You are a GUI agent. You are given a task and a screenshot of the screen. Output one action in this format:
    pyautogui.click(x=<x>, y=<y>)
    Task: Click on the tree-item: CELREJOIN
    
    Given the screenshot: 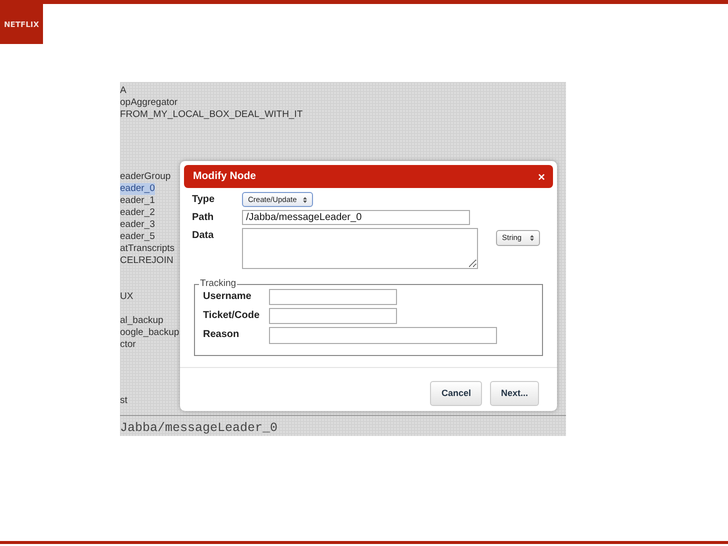 What is the action you would take?
    pyautogui.click(x=147, y=261)
    